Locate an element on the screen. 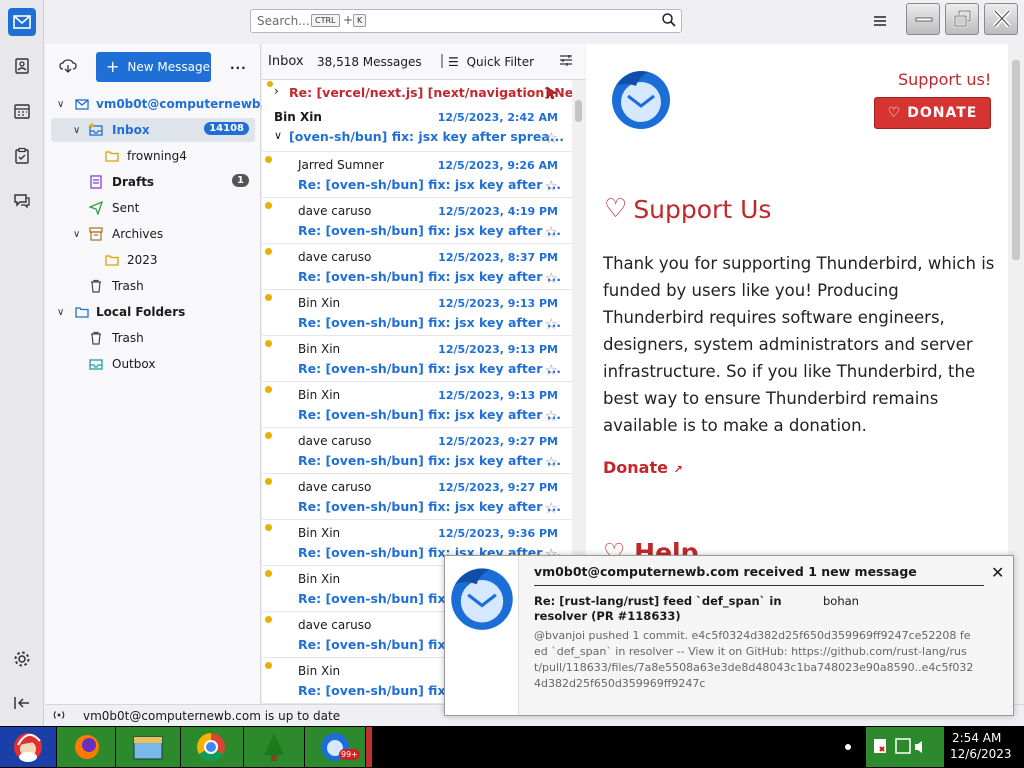  donate-button: ♡ DONATE is located at coordinates (932, 113).